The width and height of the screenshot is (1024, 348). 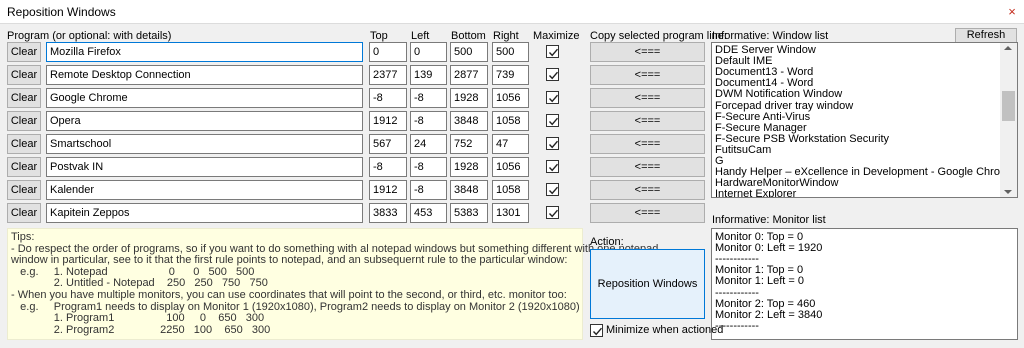 I want to click on program-input: Kapitein Zeppos, so click(x=204, y=213).